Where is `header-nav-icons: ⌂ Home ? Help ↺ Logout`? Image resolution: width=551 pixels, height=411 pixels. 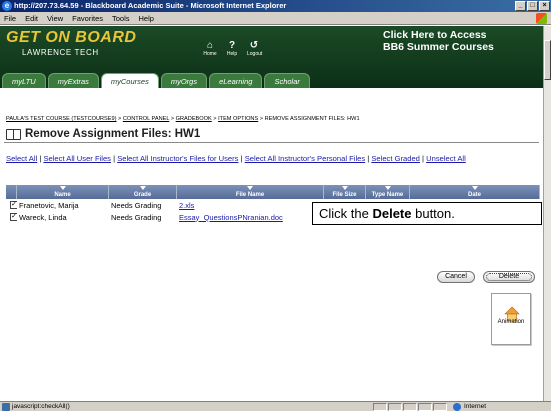
header-nav-icons: ⌂ Home ? Help ↺ Logout is located at coordinates (233, 49).